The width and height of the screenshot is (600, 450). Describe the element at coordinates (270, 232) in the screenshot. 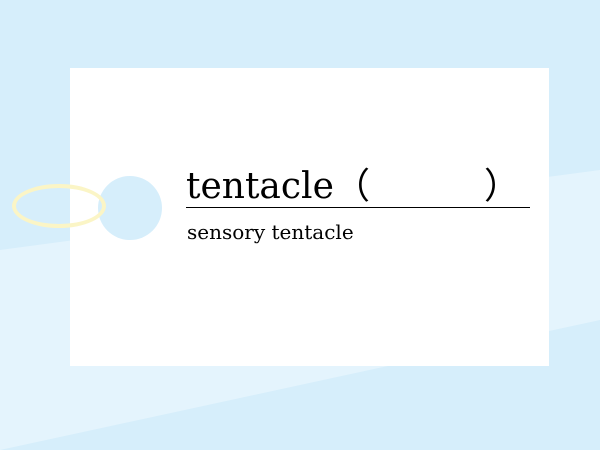

I see `example-phrase: sensory tentacle` at that location.